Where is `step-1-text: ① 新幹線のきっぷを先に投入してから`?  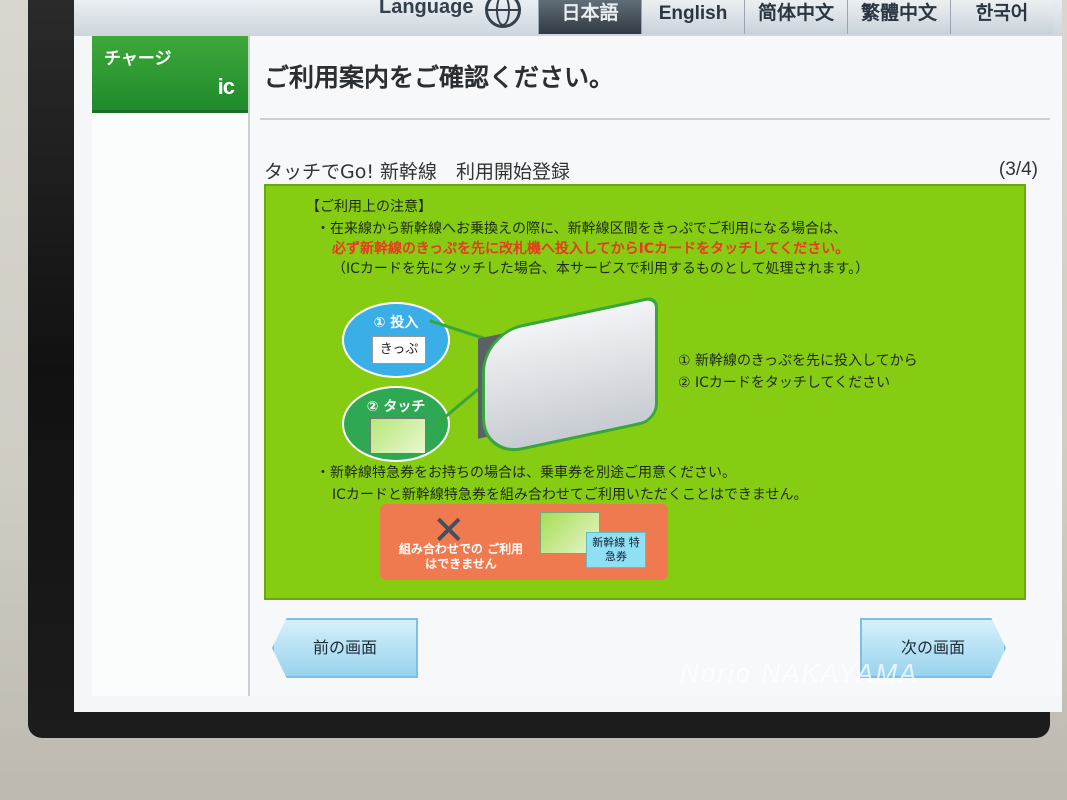 step-1-text: ① 新幹線のきっぷを先に投入してから is located at coordinates (798, 361).